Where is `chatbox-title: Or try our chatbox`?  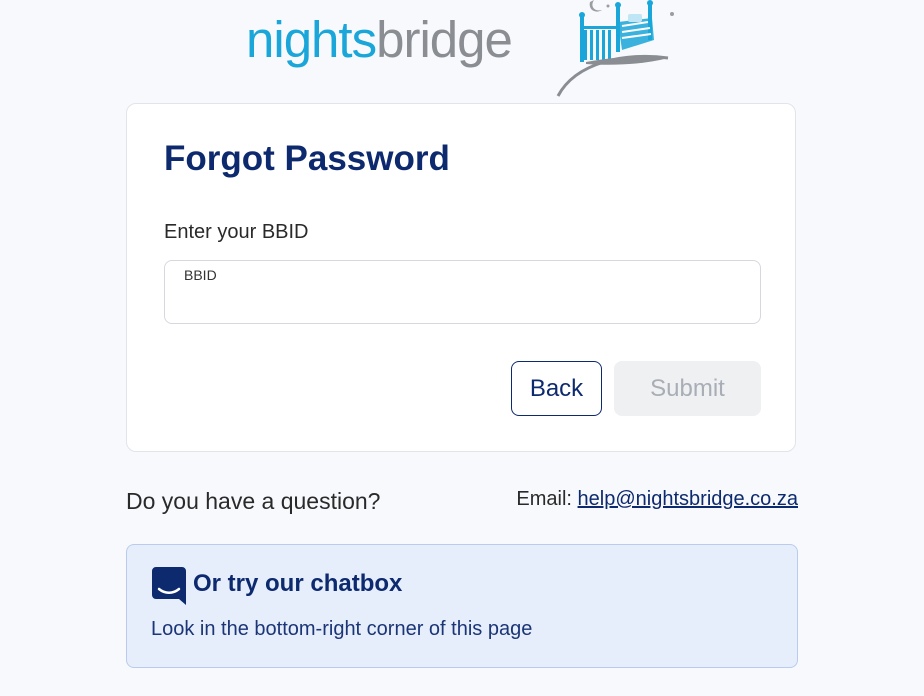 chatbox-title: Or try our chatbox is located at coordinates (298, 583).